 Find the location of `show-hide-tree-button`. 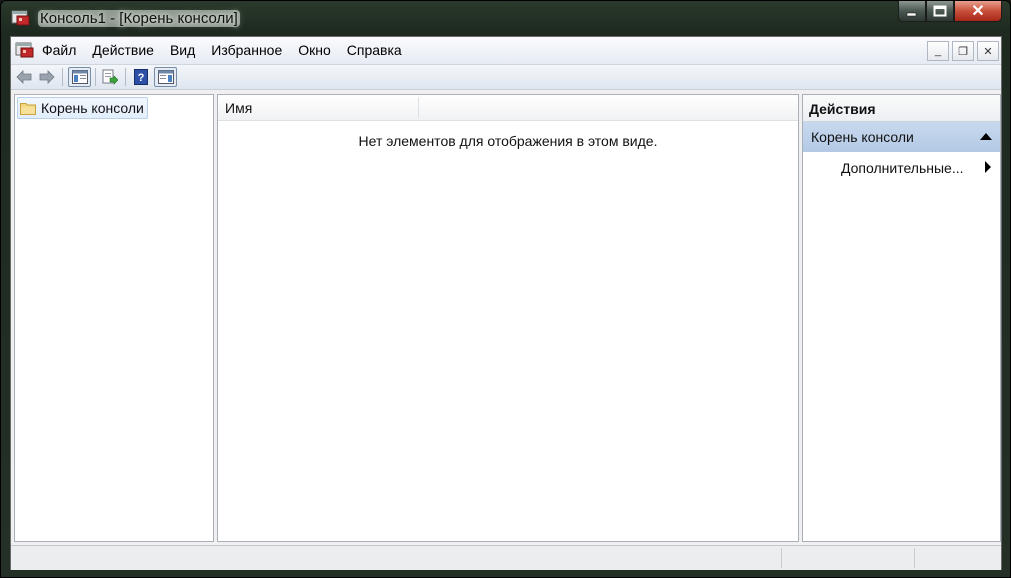

show-hide-tree-button is located at coordinates (79, 77).